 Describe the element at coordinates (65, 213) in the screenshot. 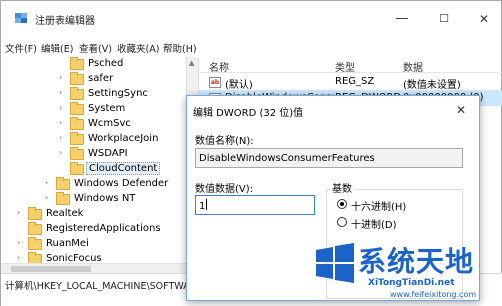

I see `tree-item-label: Realtek` at that location.